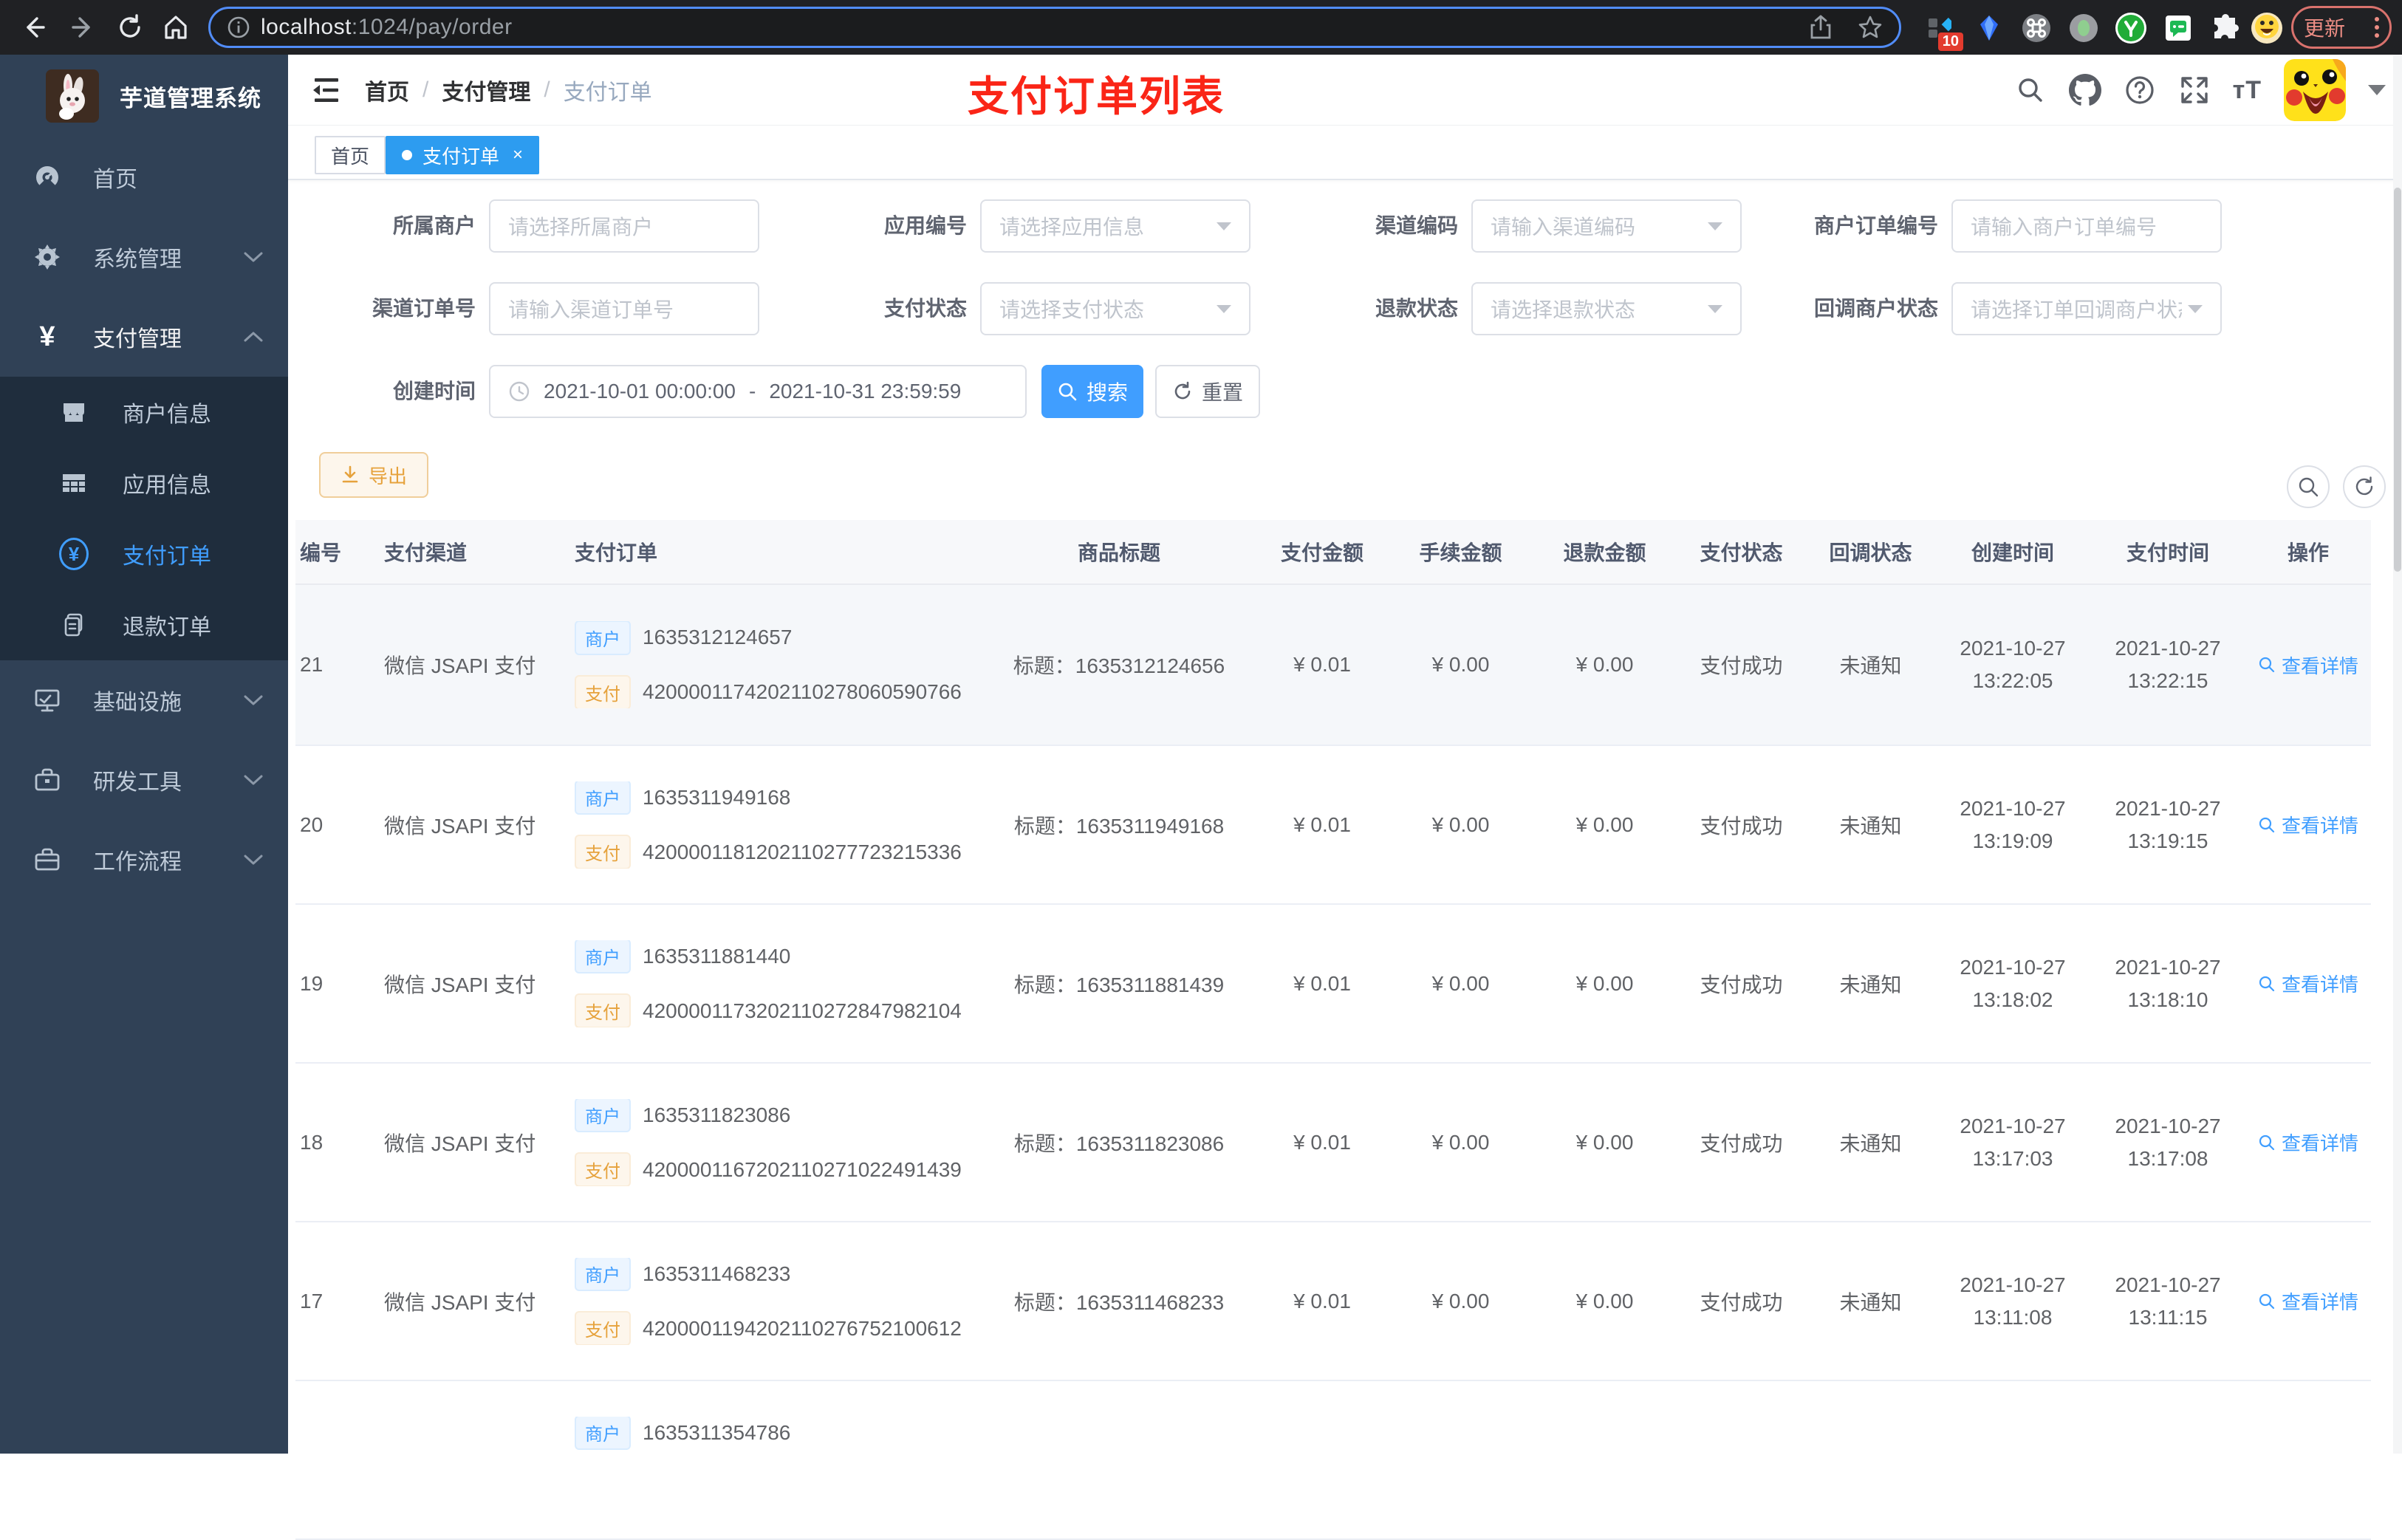  Describe the element at coordinates (1870, 27) in the screenshot. I see `bookmark-star-icon` at that location.